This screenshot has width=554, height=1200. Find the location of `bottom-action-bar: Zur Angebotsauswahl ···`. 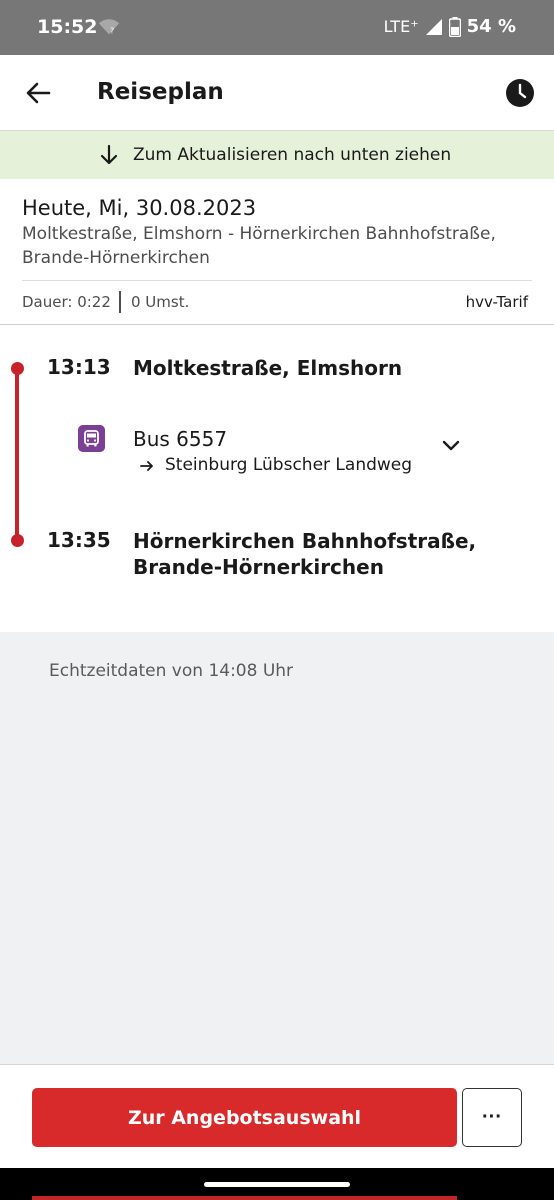

bottom-action-bar: Zur Angebotsauswahl ··· is located at coordinates (277, 1116).